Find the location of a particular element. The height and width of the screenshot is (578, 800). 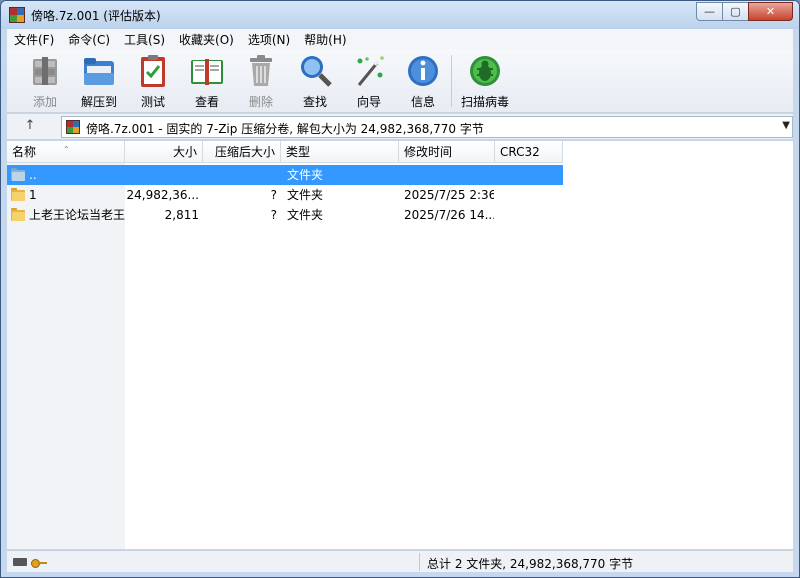

file-packed-size is located at coordinates (240, 175).